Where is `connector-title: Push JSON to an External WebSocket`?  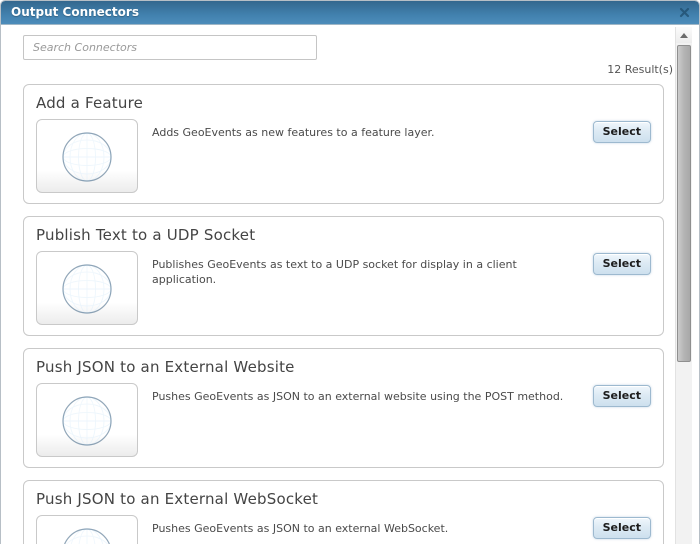
connector-title: Push JSON to an External WebSocket is located at coordinates (177, 499).